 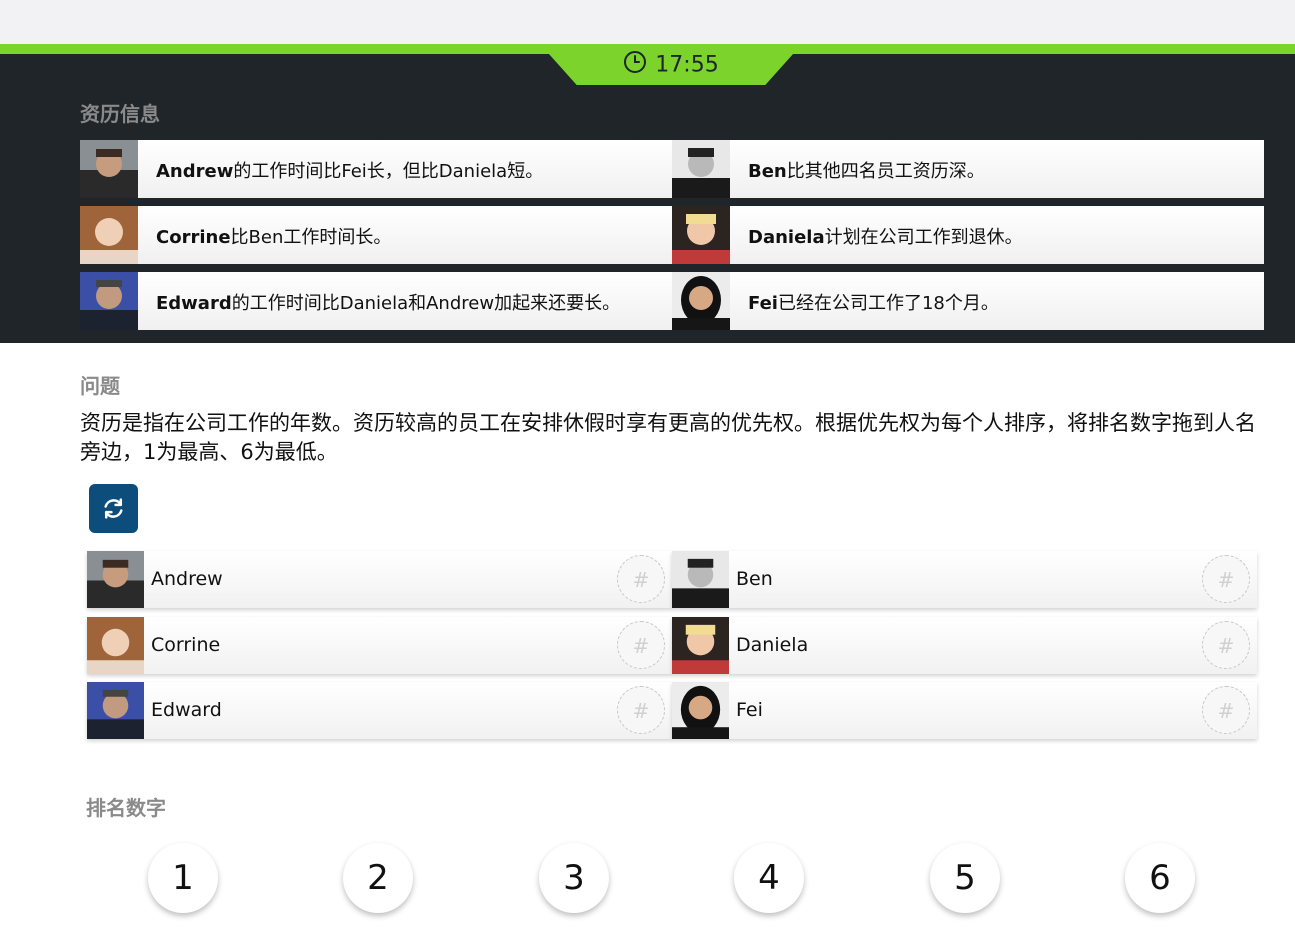 I want to click on fact-name: Edward, so click(x=194, y=303).